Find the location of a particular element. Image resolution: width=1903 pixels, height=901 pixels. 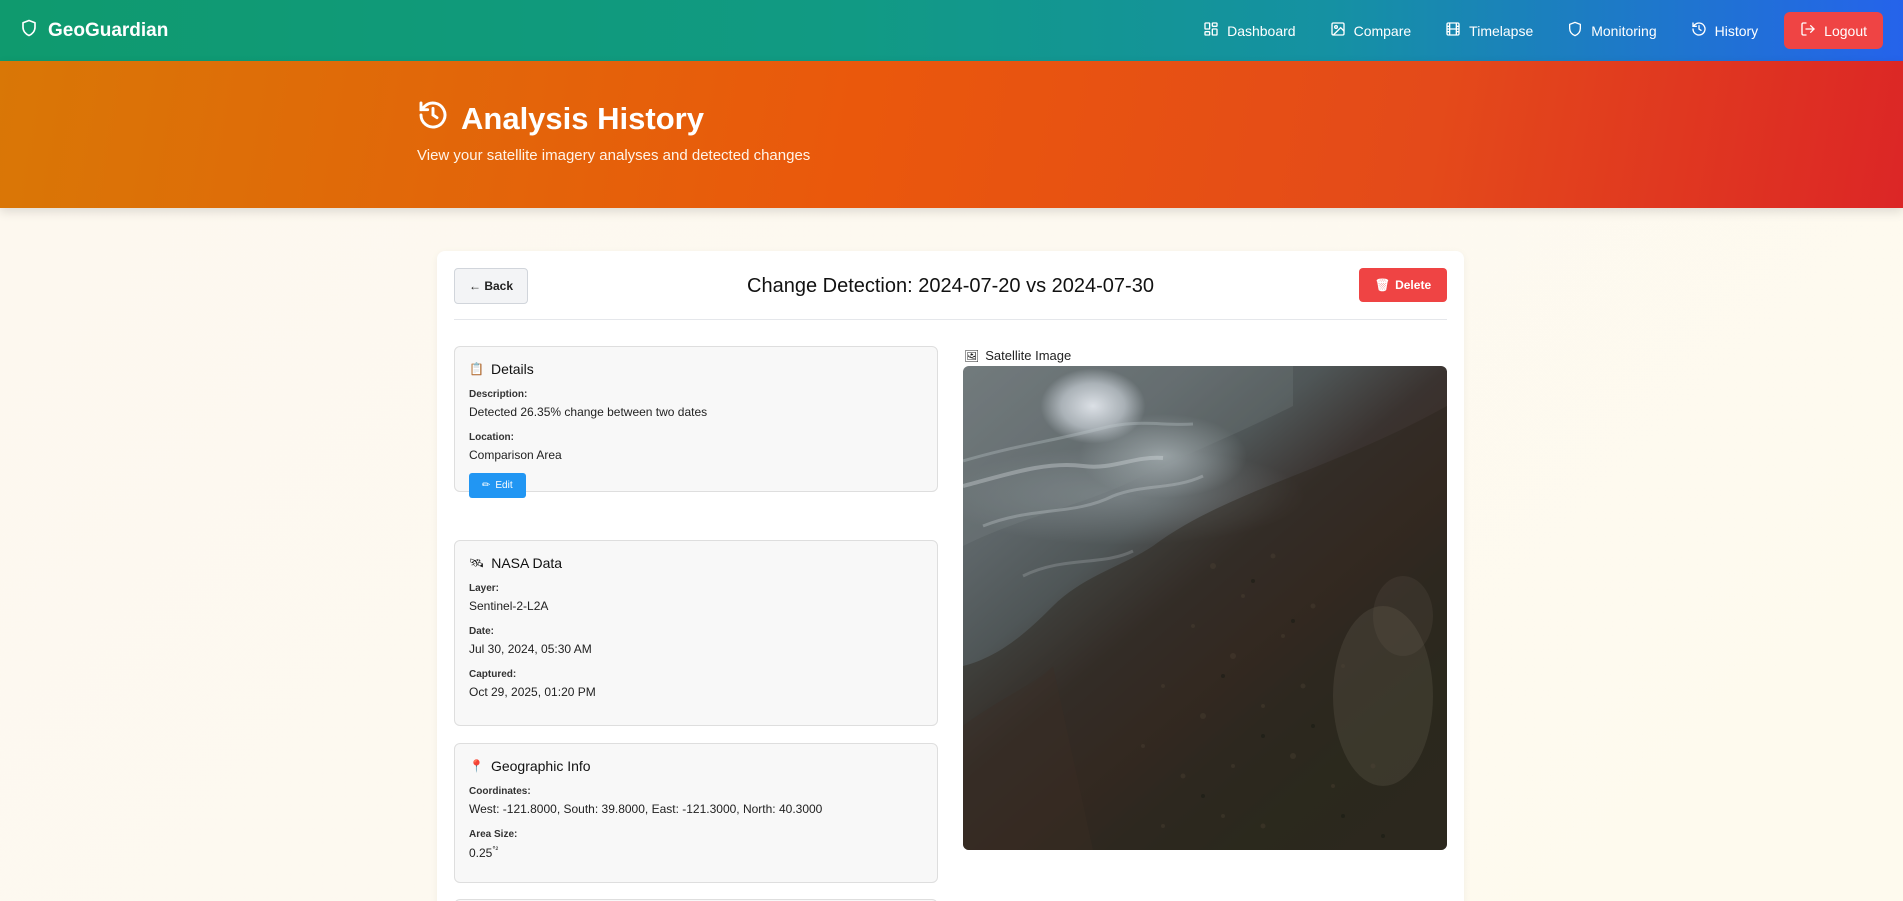

delete-label: Delete is located at coordinates (1413, 285).